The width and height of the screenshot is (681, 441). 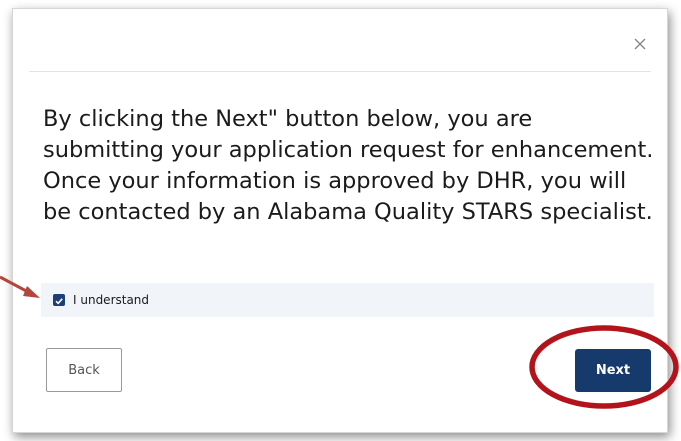 What do you see at coordinates (640, 48) in the screenshot?
I see `close-icon` at bounding box center [640, 48].